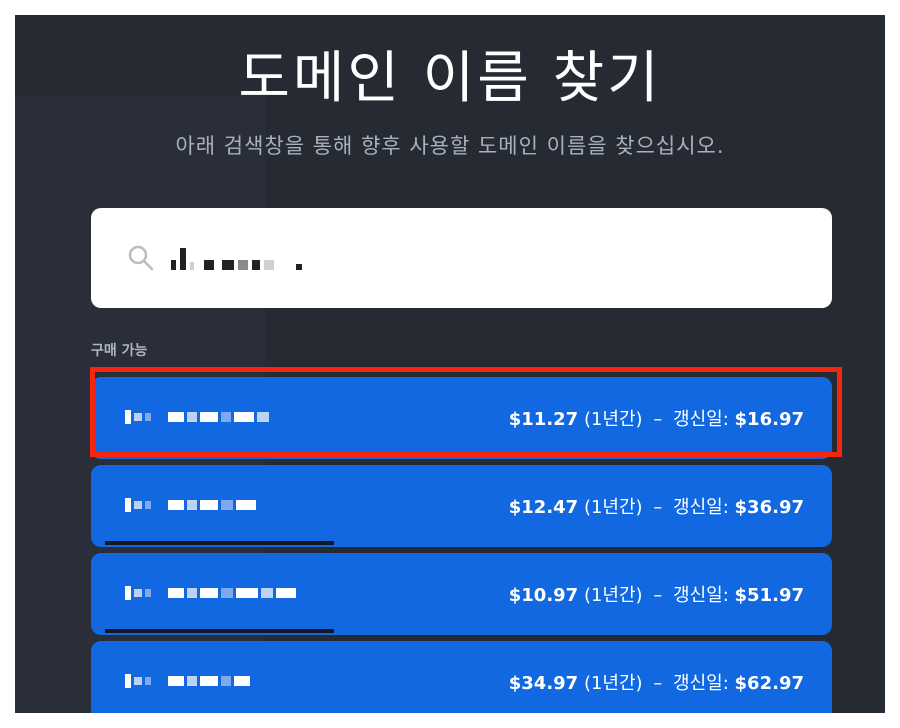  Describe the element at coordinates (543, 419) in the screenshot. I see `first-year-price: $11.27` at that location.